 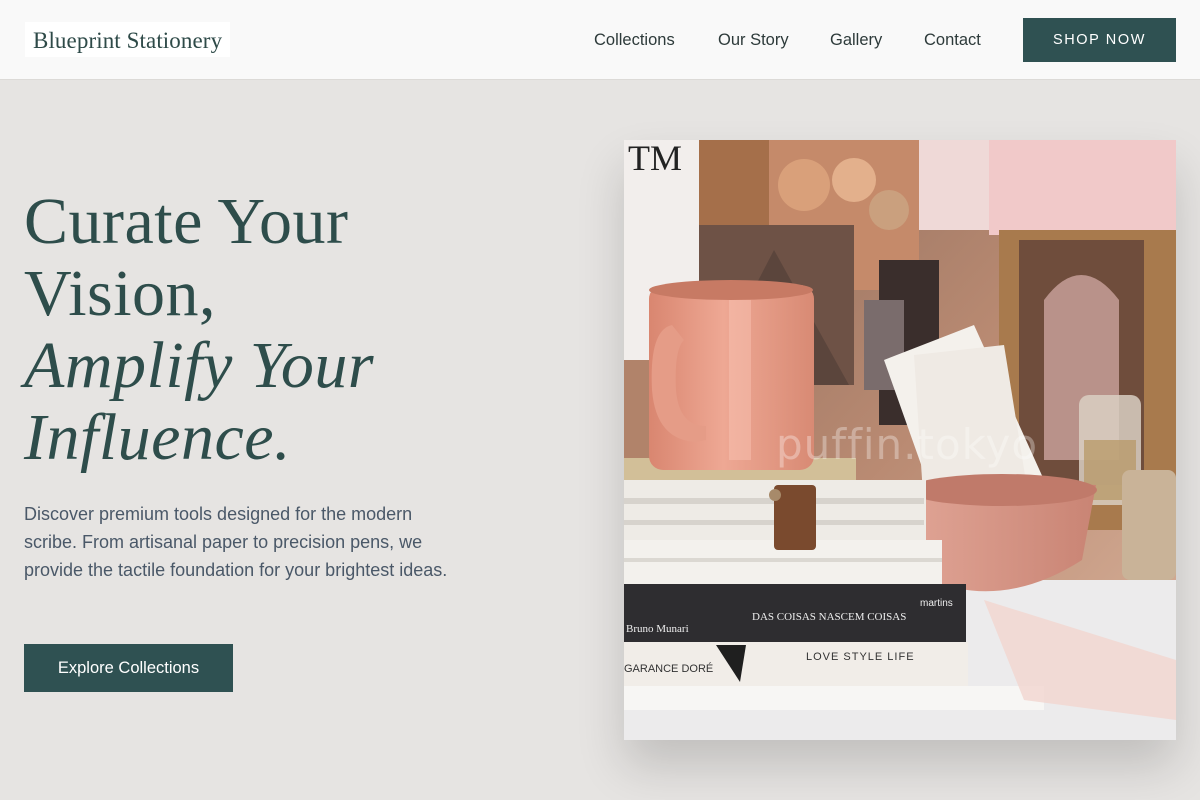 I want to click on headline-line-3: Amplify Your, so click(x=199, y=365).